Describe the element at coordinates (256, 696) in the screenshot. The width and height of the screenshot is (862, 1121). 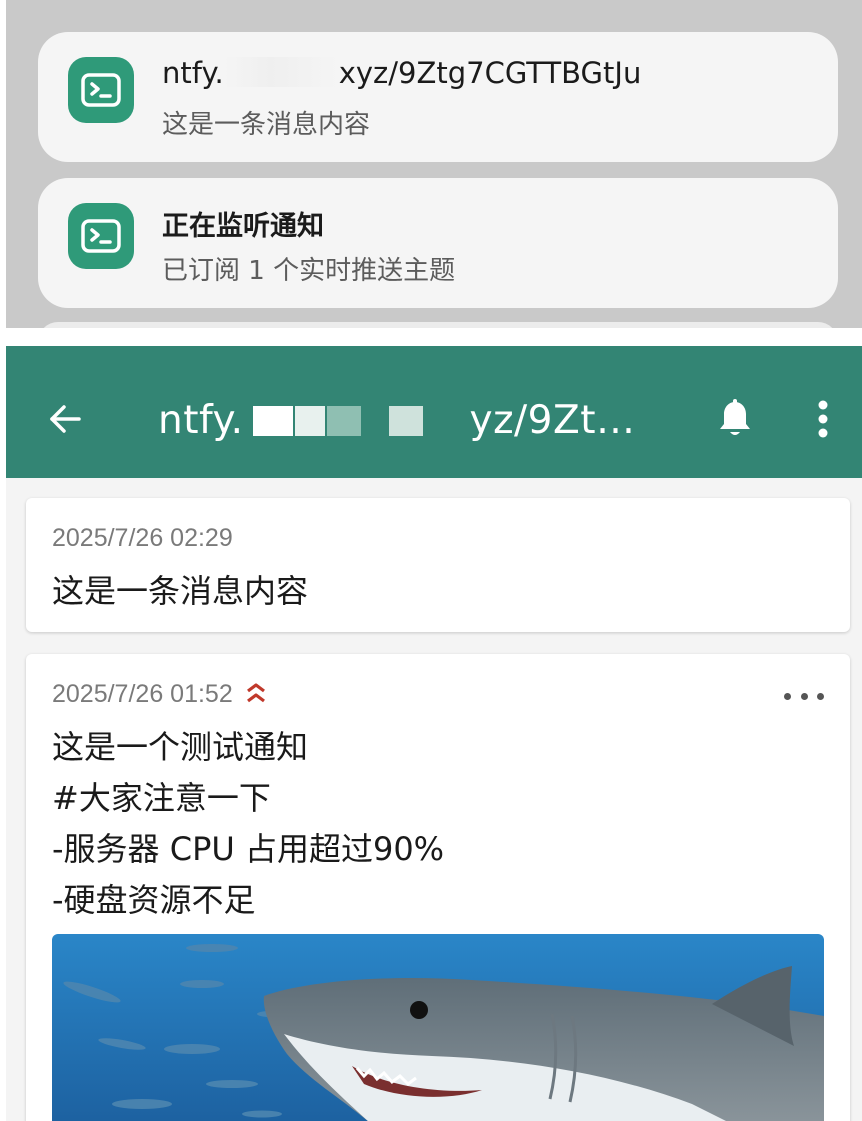
I see `high-priority-icon` at that location.